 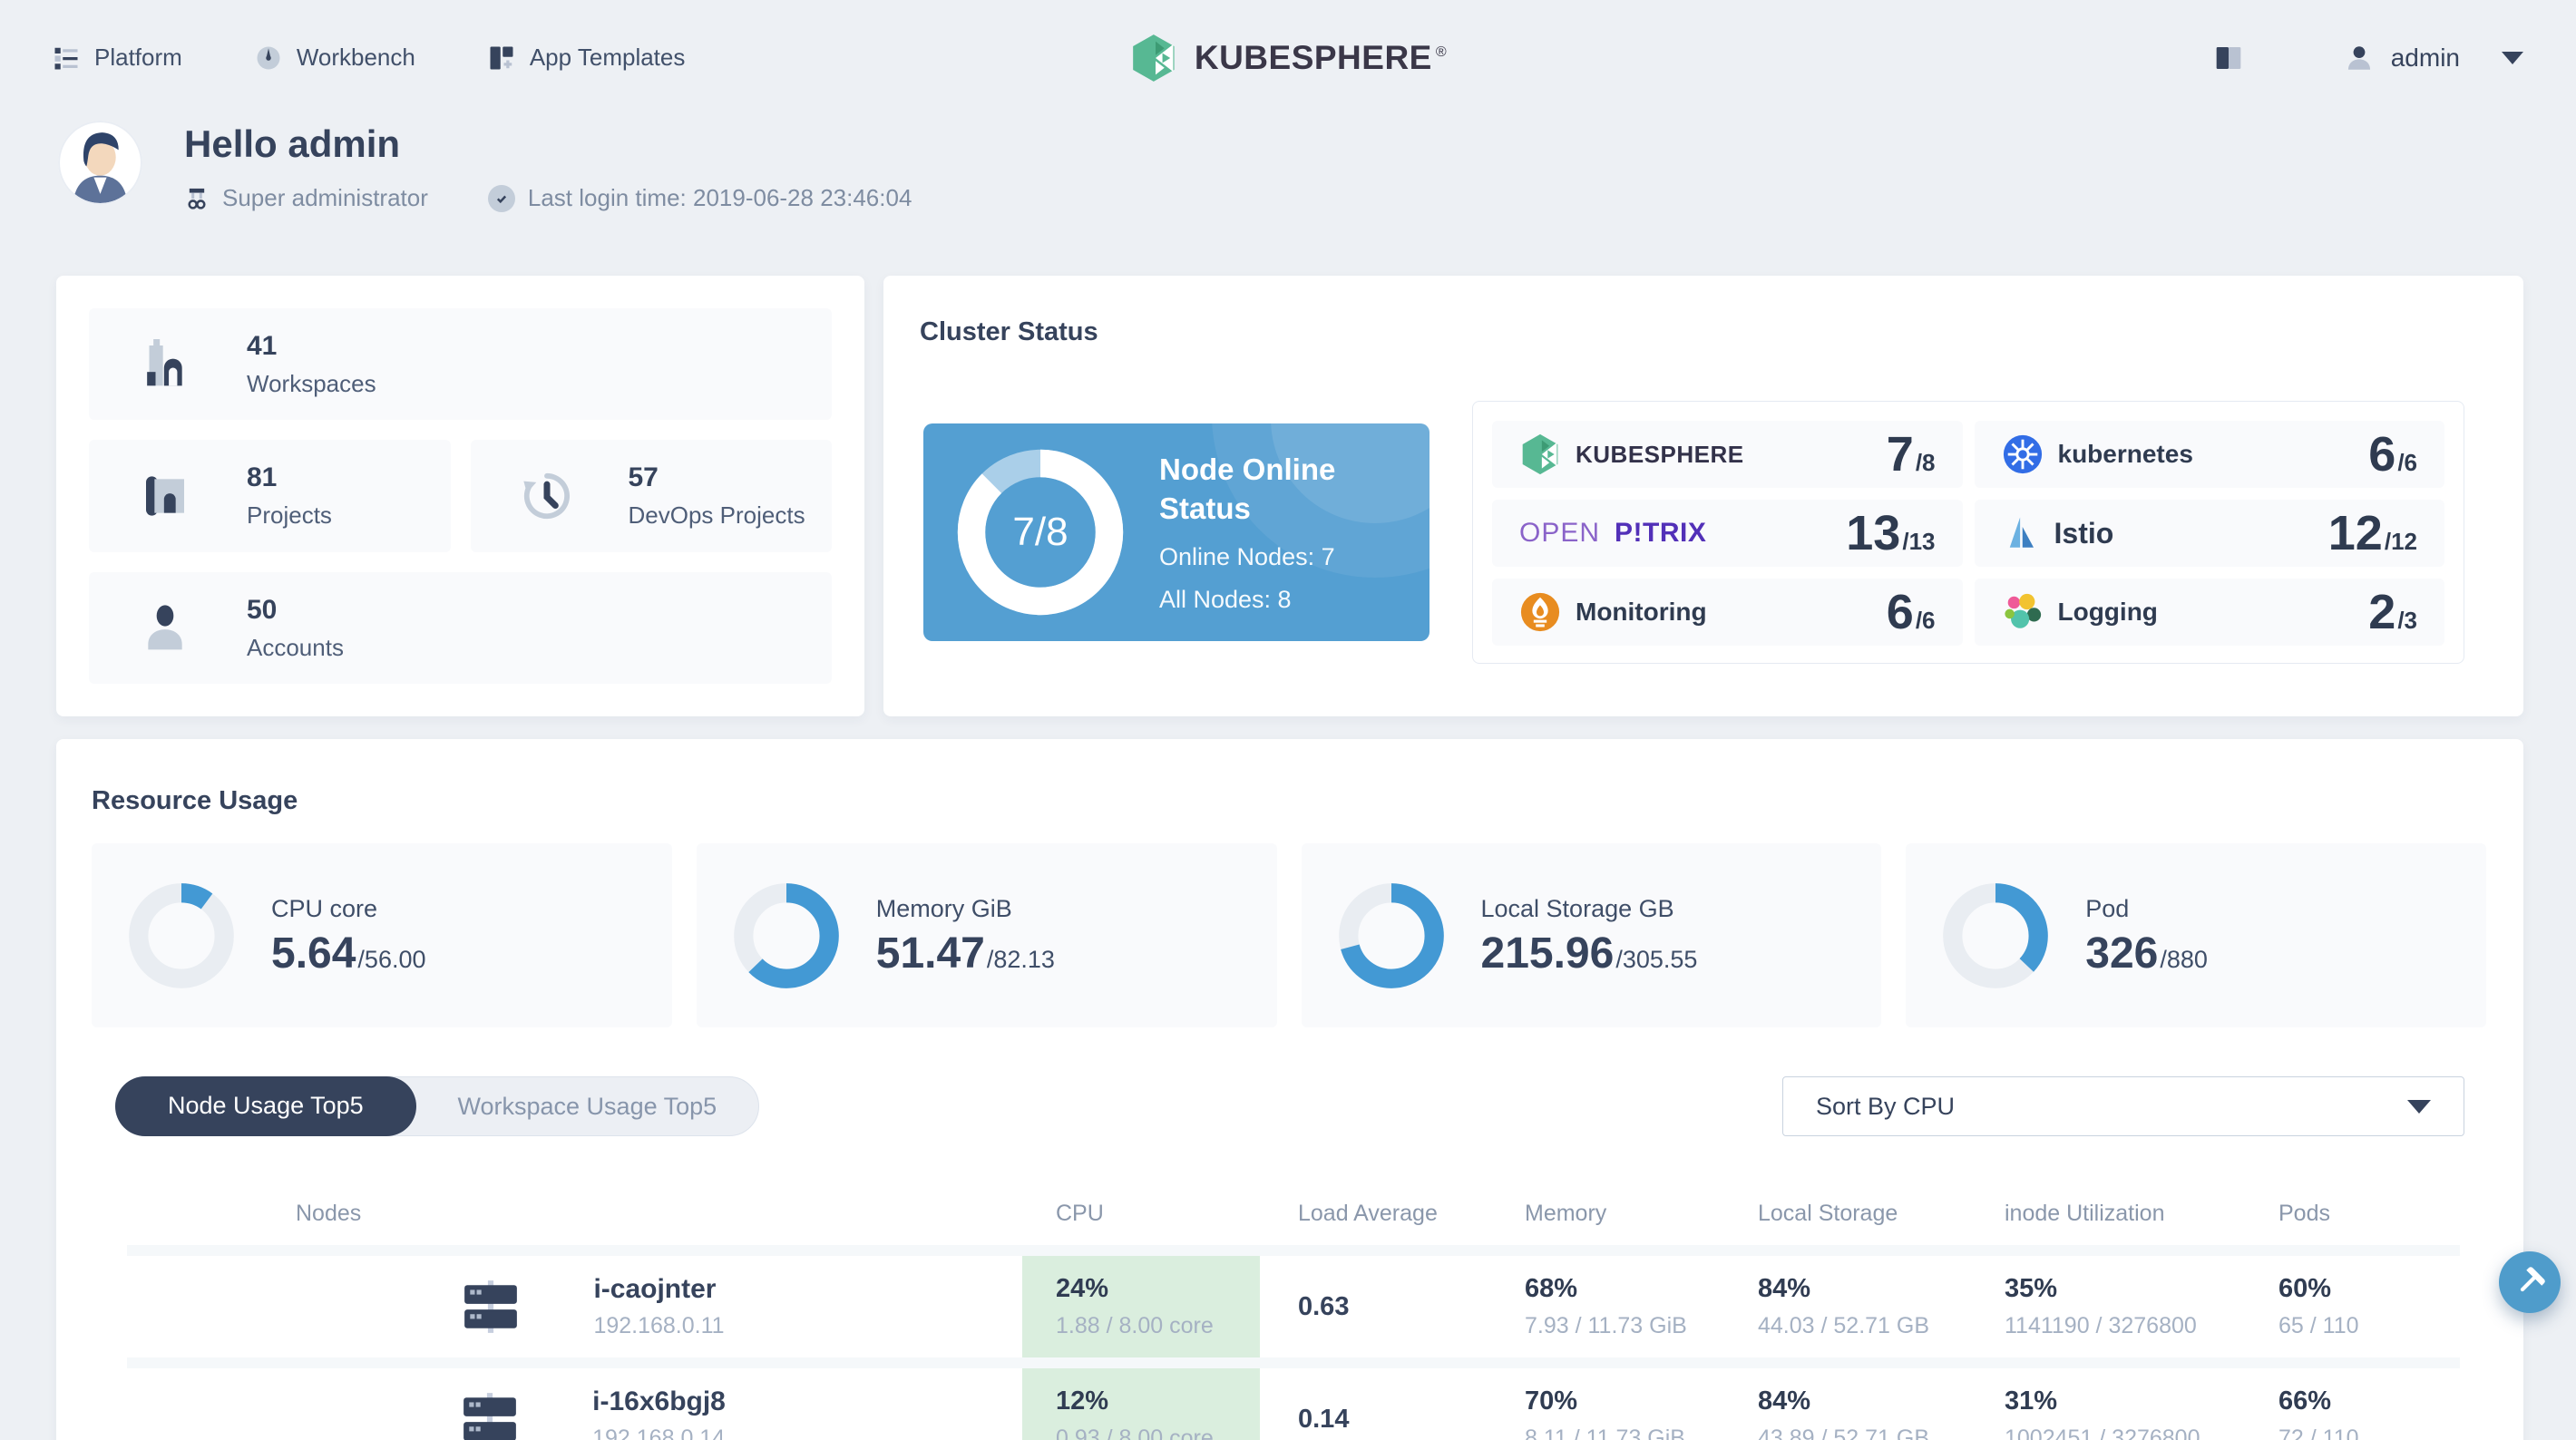 What do you see at coordinates (1828, 1213) in the screenshot?
I see `col-header-local-storage: Local Storage` at bounding box center [1828, 1213].